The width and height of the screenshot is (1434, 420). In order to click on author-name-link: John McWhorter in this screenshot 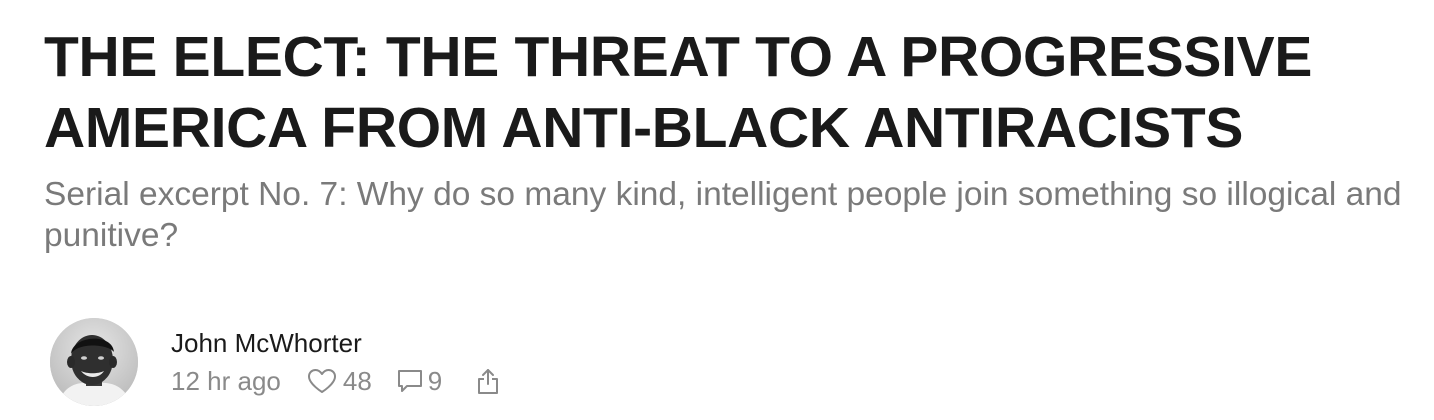, I will do `click(335, 343)`.